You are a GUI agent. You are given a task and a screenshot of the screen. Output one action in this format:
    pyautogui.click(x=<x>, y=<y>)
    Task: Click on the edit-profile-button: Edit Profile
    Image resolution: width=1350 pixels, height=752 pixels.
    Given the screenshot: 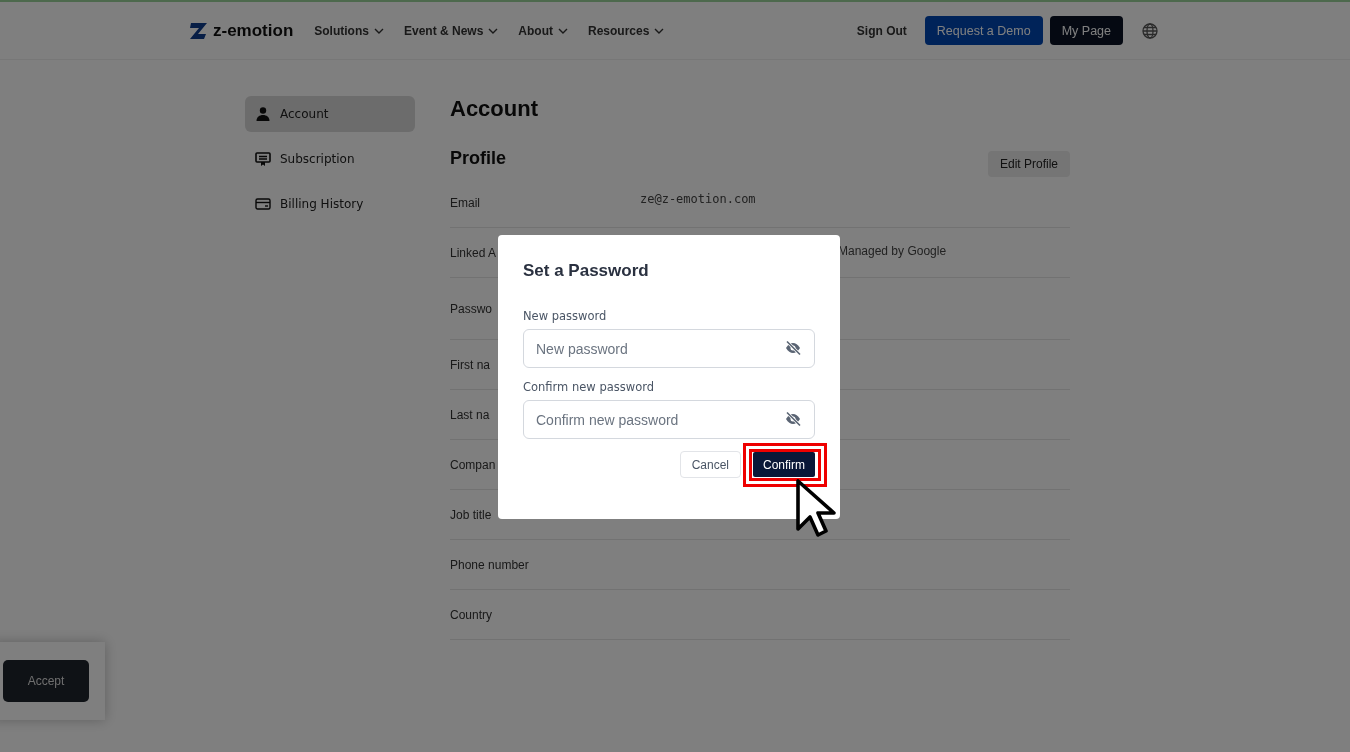 What is the action you would take?
    pyautogui.click(x=1028, y=164)
    